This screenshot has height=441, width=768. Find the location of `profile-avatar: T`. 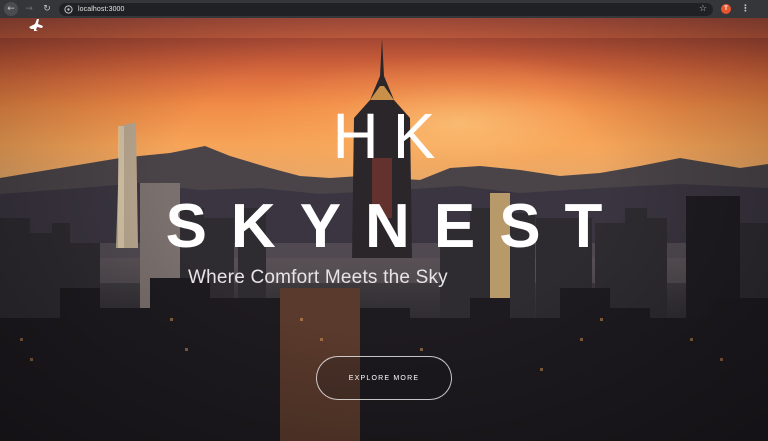

profile-avatar: T is located at coordinates (726, 9).